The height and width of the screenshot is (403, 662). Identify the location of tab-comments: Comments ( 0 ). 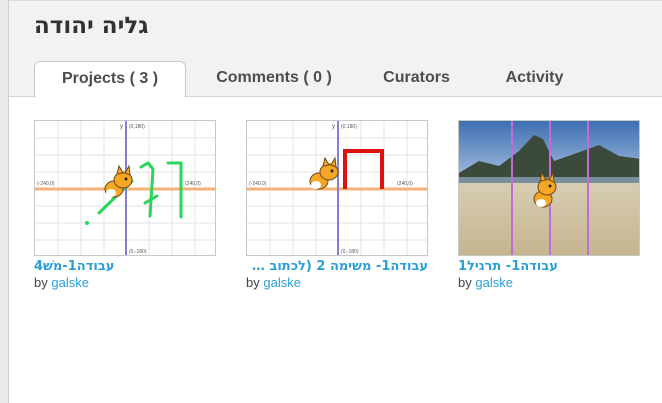
(274, 79).